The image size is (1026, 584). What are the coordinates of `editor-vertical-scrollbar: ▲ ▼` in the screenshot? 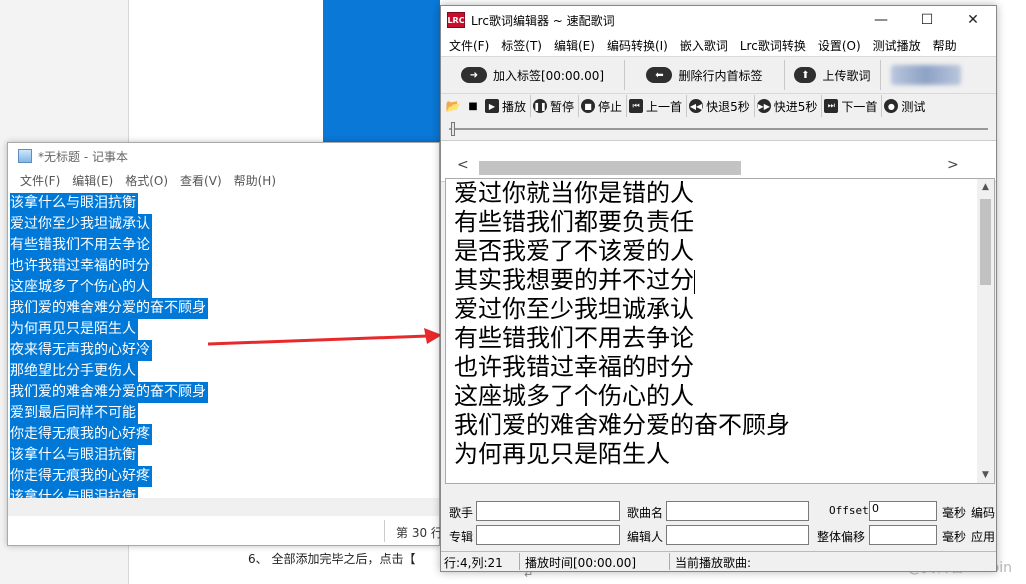 It's located at (985, 331).